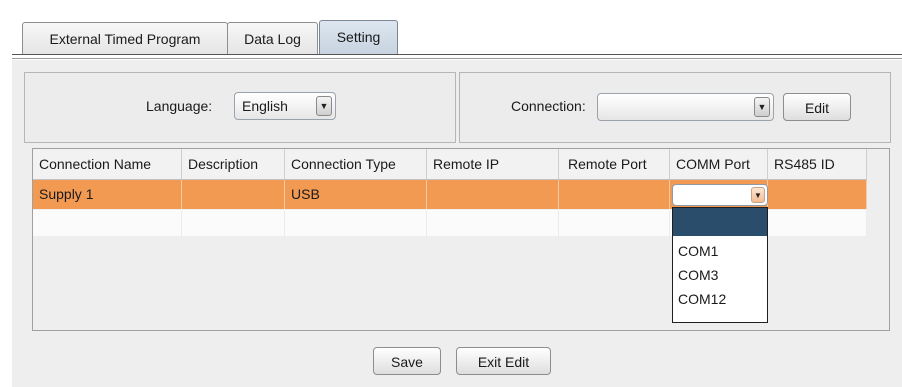 The image size is (902, 387). I want to click on column-header: Remote IP, so click(493, 164).